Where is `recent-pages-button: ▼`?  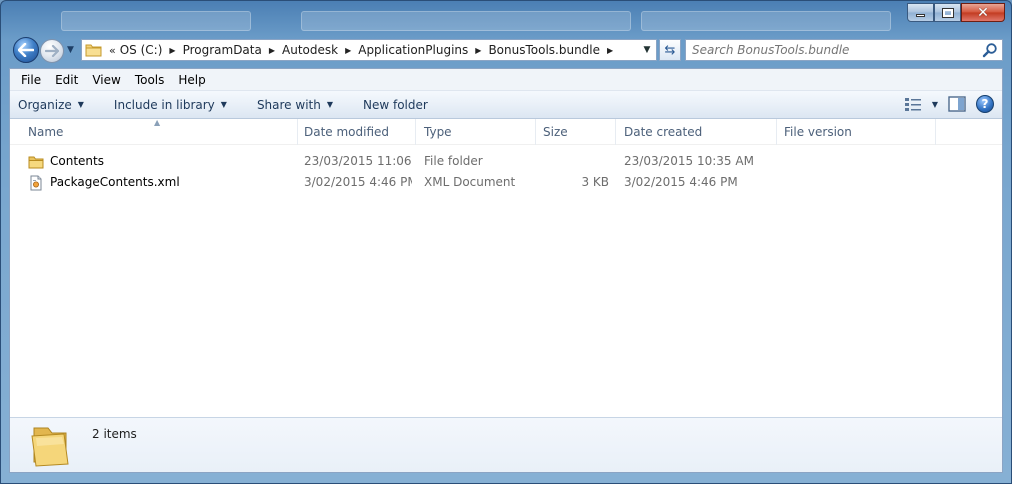
recent-pages-button: ▼ is located at coordinates (72, 50).